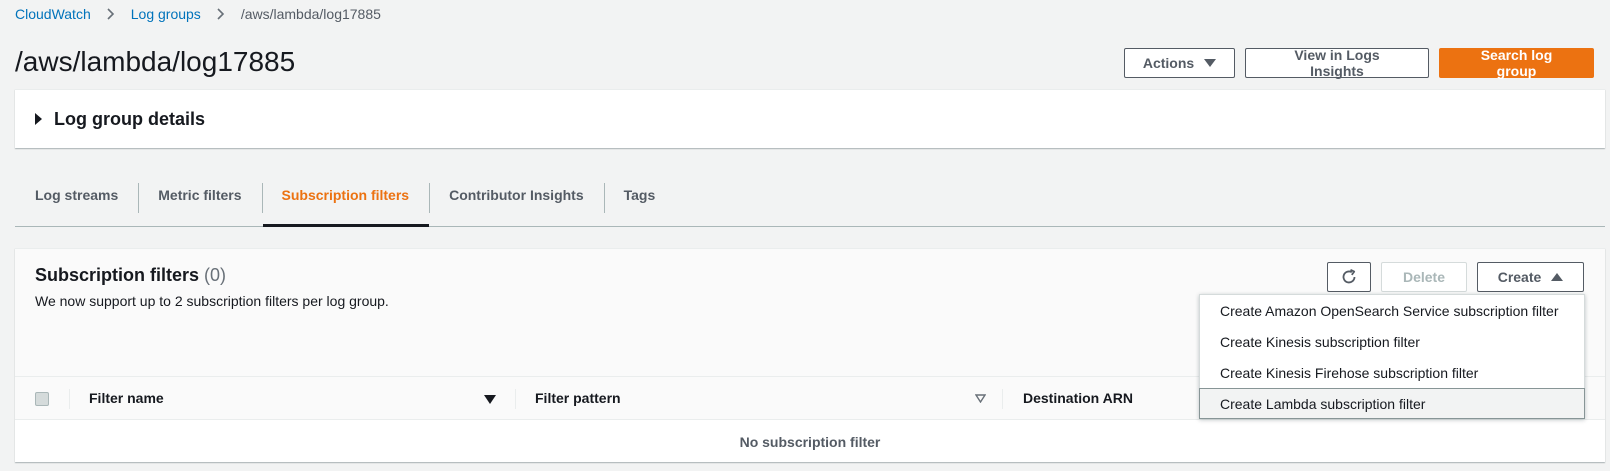 This screenshot has height=471, width=1610. What do you see at coordinates (1392, 403) in the screenshot?
I see `menu-item-lambda: Create Lambda subscription filter` at bounding box center [1392, 403].